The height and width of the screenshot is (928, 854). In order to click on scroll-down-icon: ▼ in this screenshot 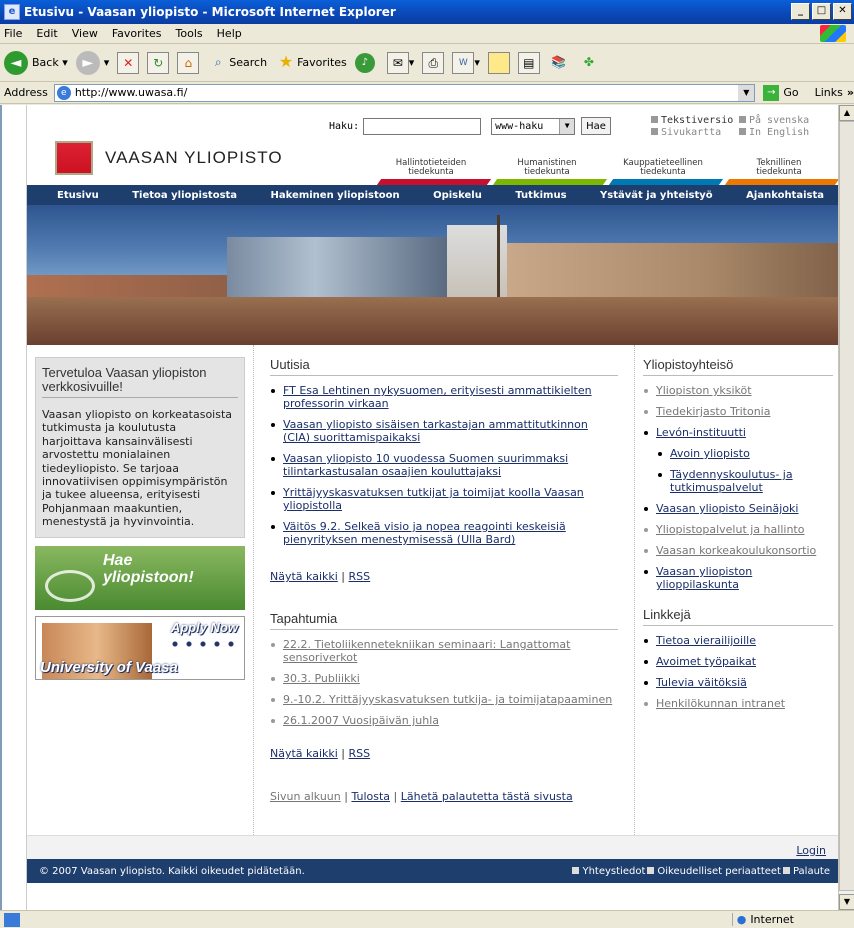, I will do `click(846, 902)`.